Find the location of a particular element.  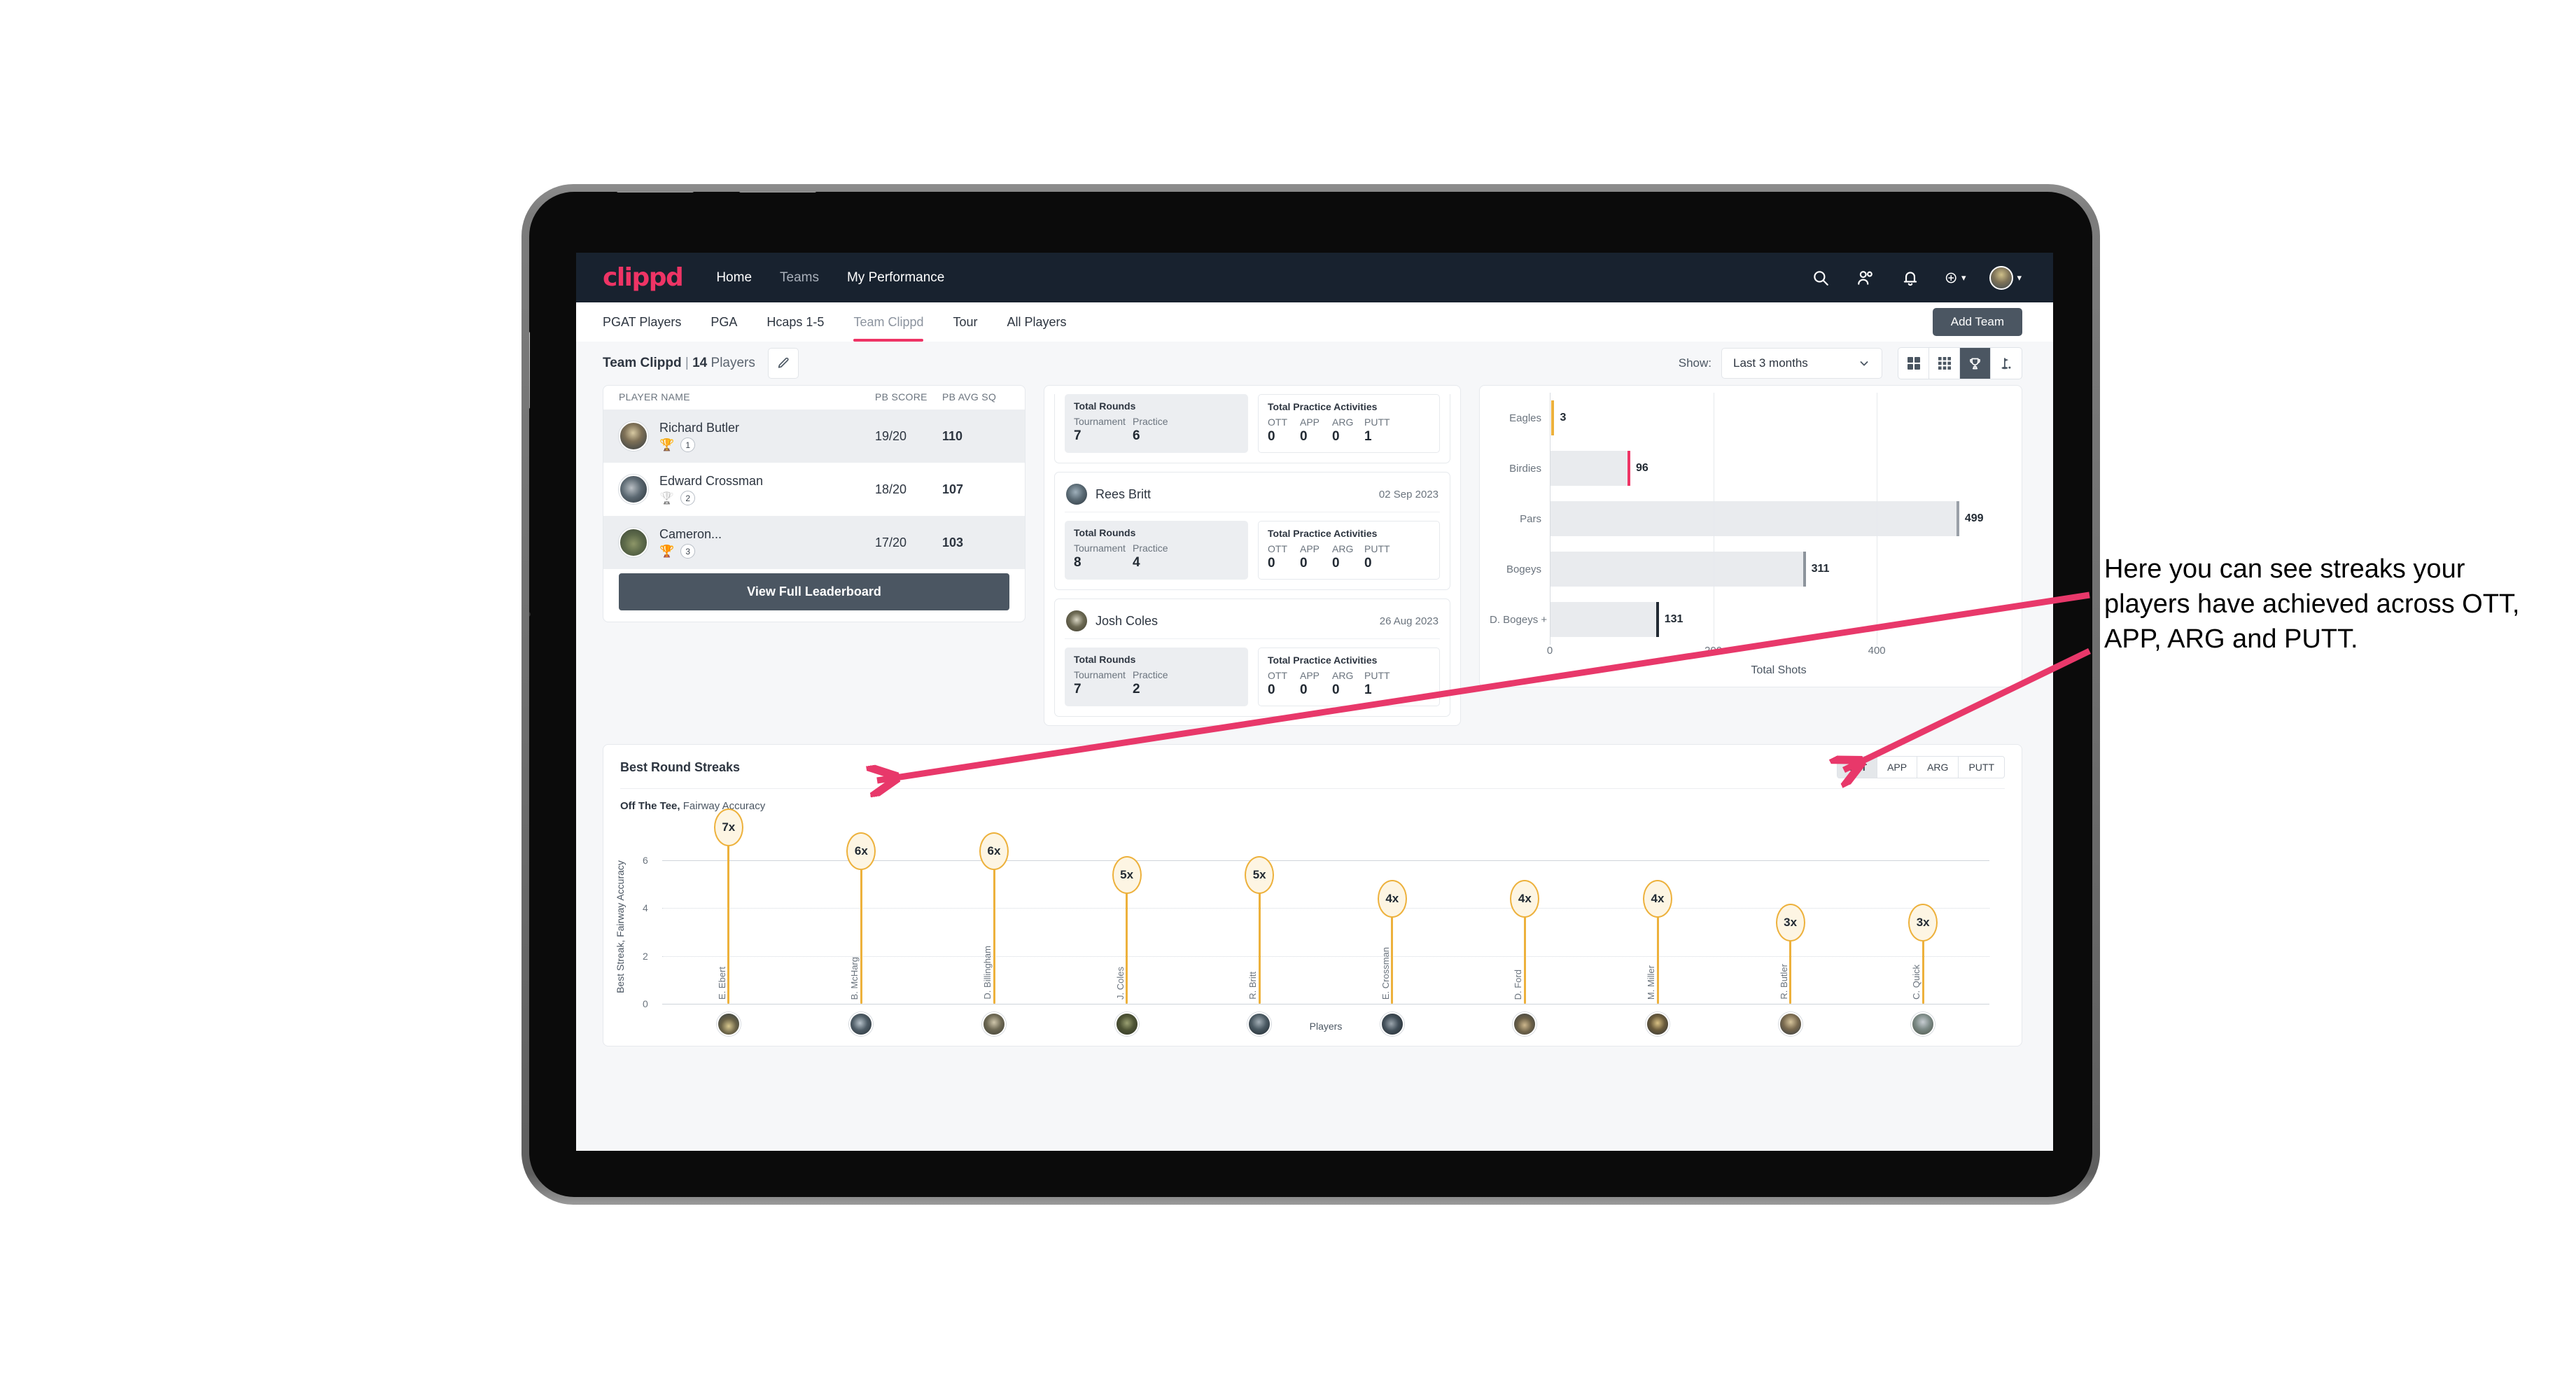

practice-value: 6 is located at coordinates (1136, 435).